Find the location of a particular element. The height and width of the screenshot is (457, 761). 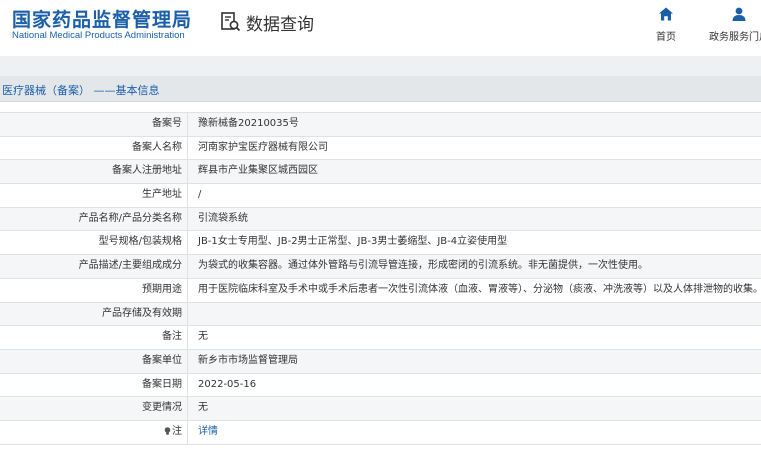

site-logo-en: National Medical Products Administration is located at coordinates (98, 35).